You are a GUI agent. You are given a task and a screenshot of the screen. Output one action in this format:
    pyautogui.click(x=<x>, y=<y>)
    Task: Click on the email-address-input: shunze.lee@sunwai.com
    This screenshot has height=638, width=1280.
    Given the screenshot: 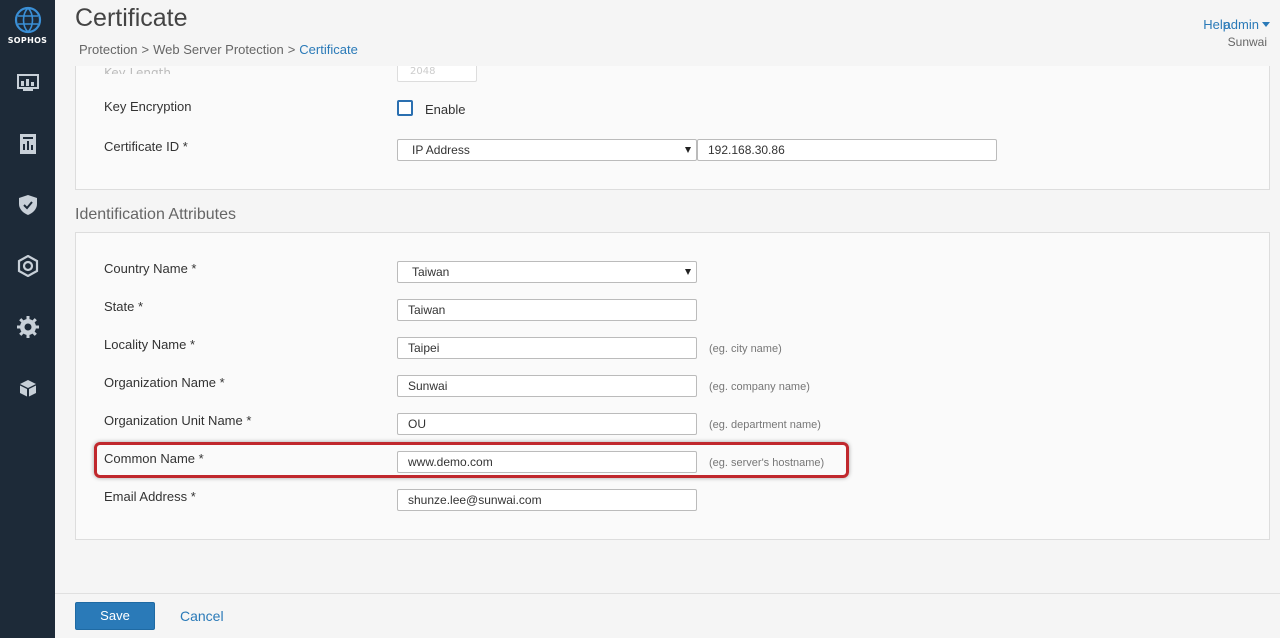 What is the action you would take?
    pyautogui.click(x=547, y=500)
    